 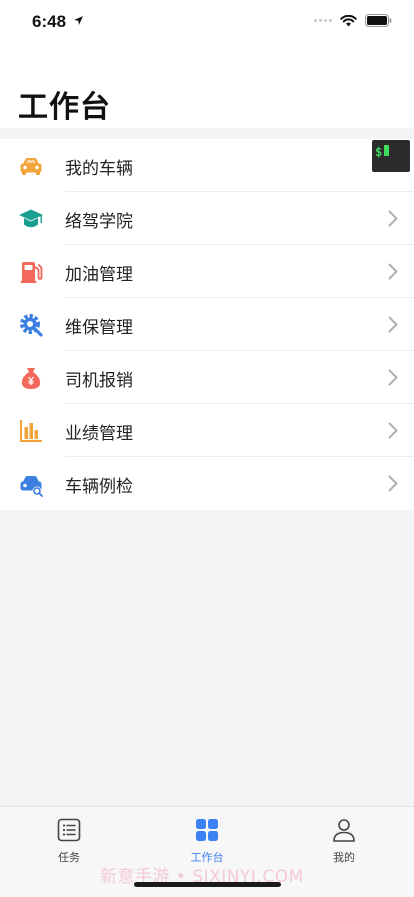 What do you see at coordinates (207, 86) in the screenshot?
I see `header: 工作台` at bounding box center [207, 86].